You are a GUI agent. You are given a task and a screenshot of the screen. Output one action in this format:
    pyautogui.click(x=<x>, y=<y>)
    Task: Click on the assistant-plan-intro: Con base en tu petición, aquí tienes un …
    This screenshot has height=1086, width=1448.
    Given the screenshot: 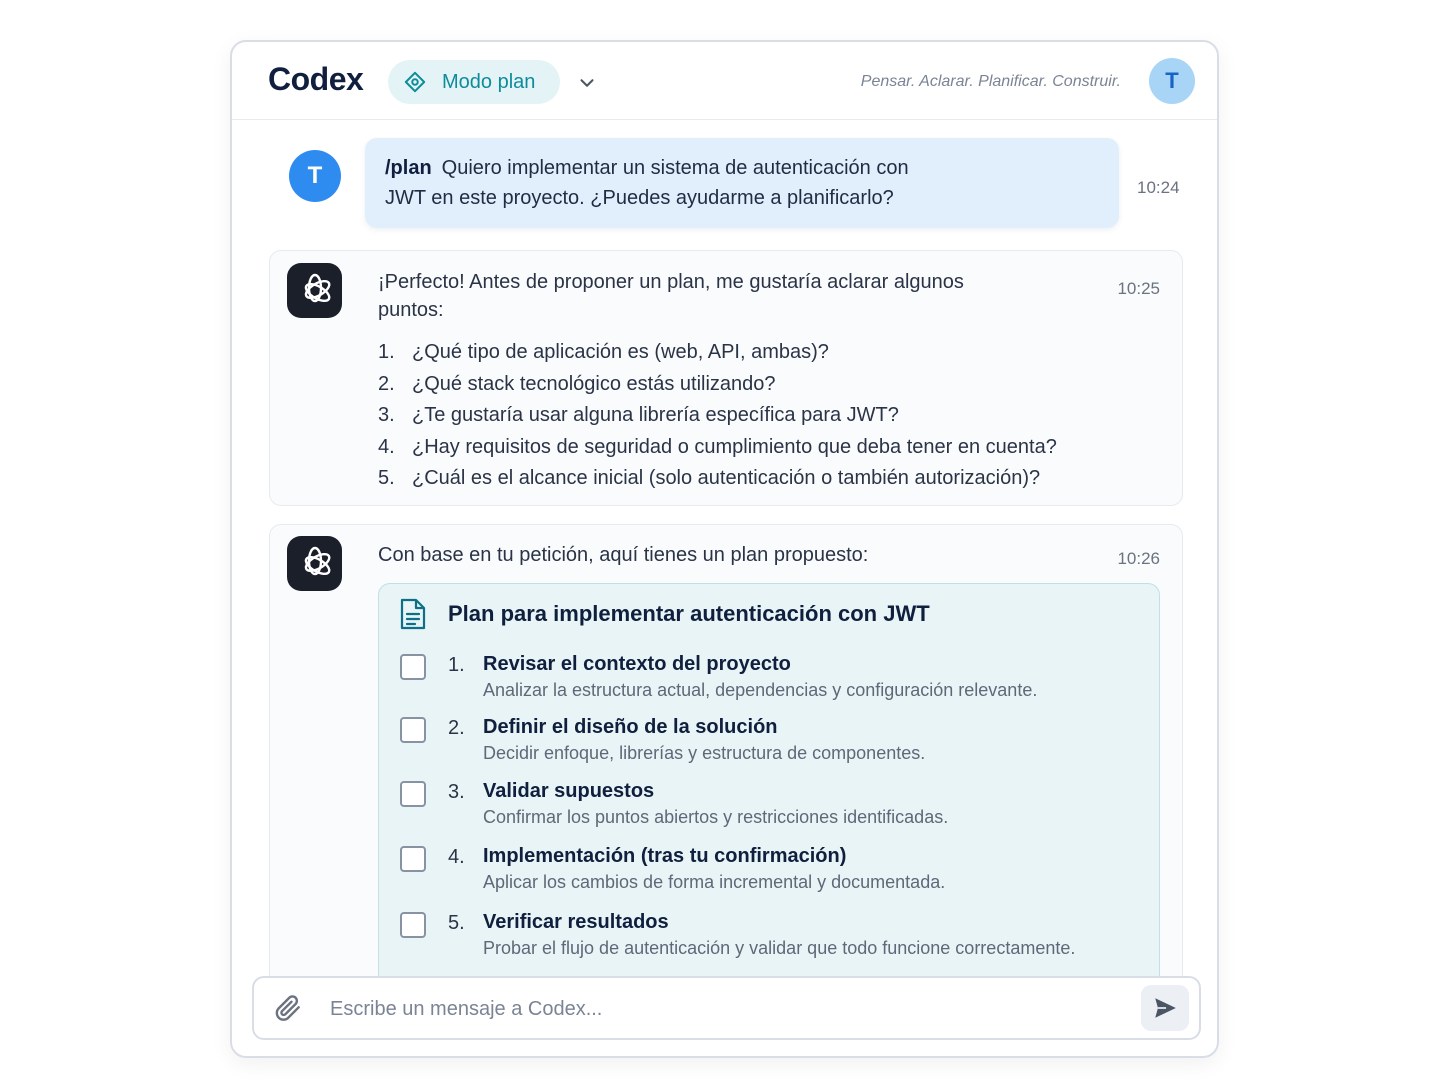 What is the action you would take?
    pyautogui.click(x=623, y=555)
    